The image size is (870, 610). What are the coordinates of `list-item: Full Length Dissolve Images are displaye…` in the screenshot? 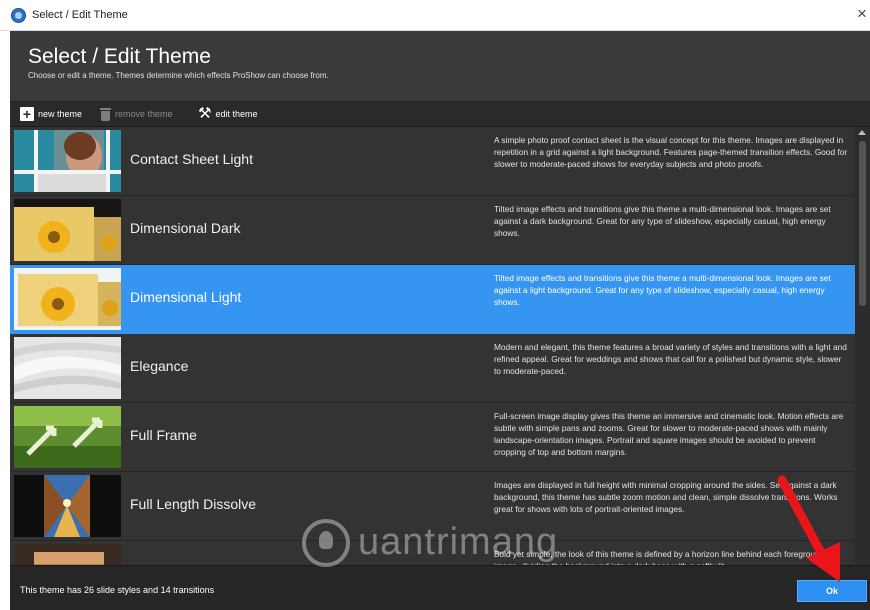 It's located at (432, 506).